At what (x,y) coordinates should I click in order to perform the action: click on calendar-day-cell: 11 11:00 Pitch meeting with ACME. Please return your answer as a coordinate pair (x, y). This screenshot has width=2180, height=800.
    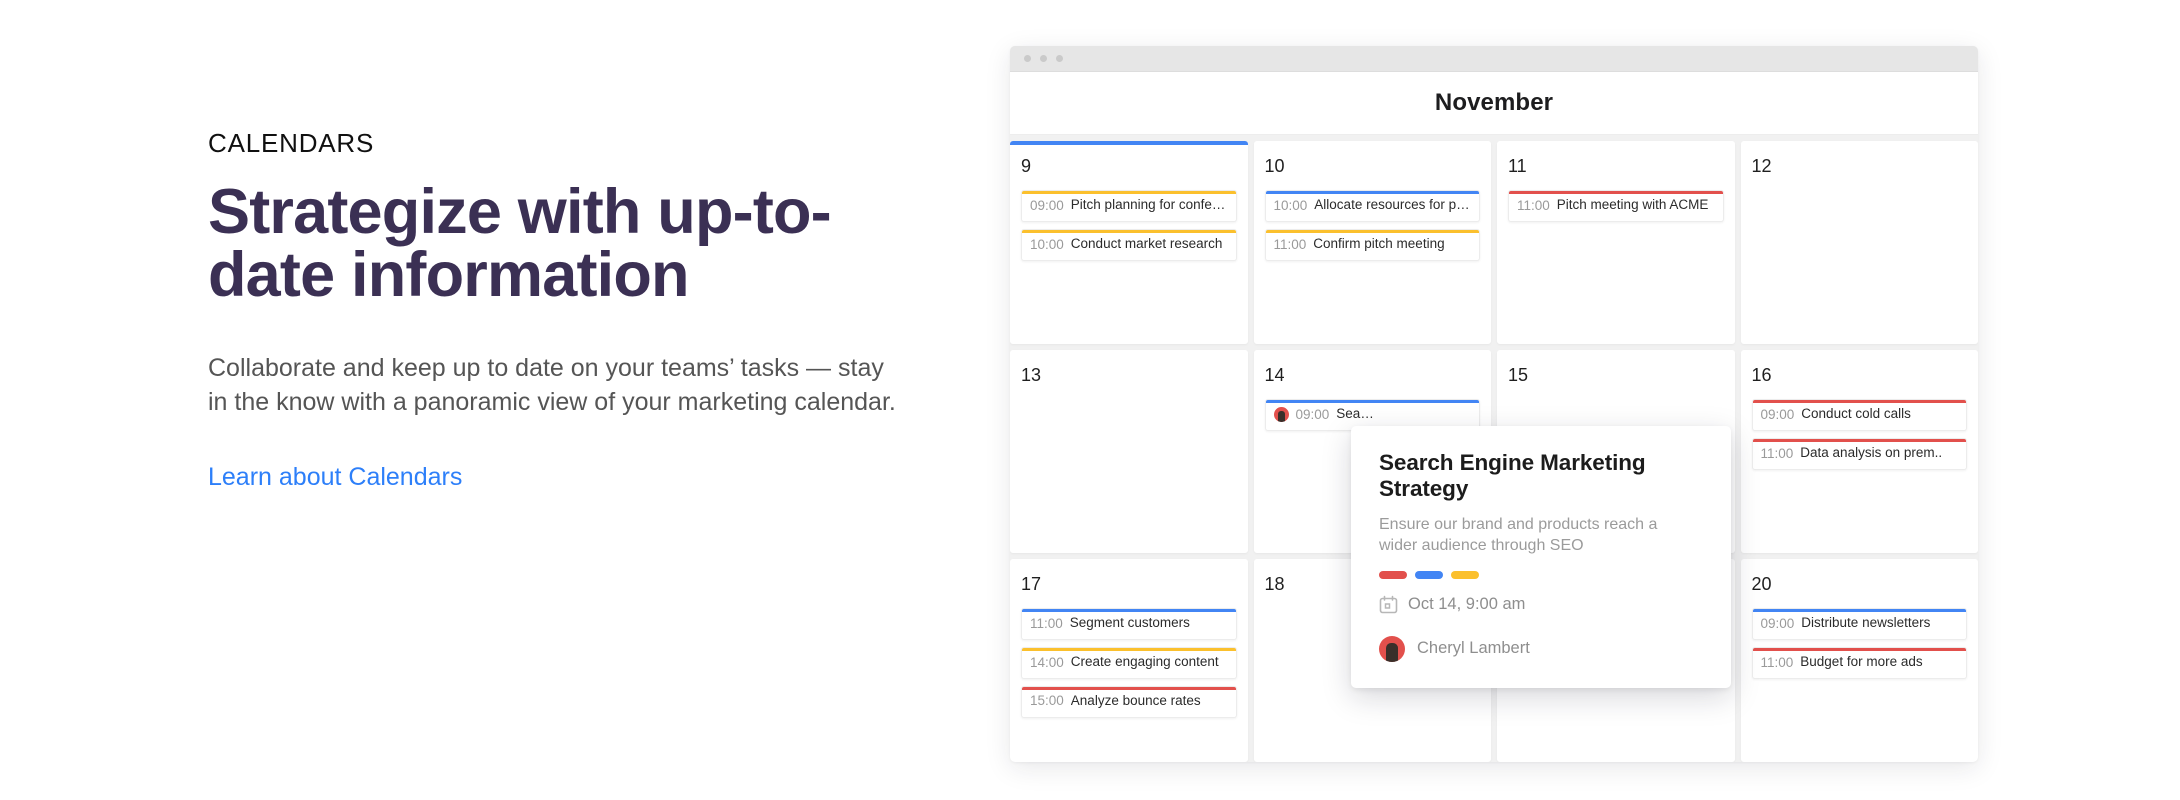
    Looking at the image, I should click on (1616, 242).